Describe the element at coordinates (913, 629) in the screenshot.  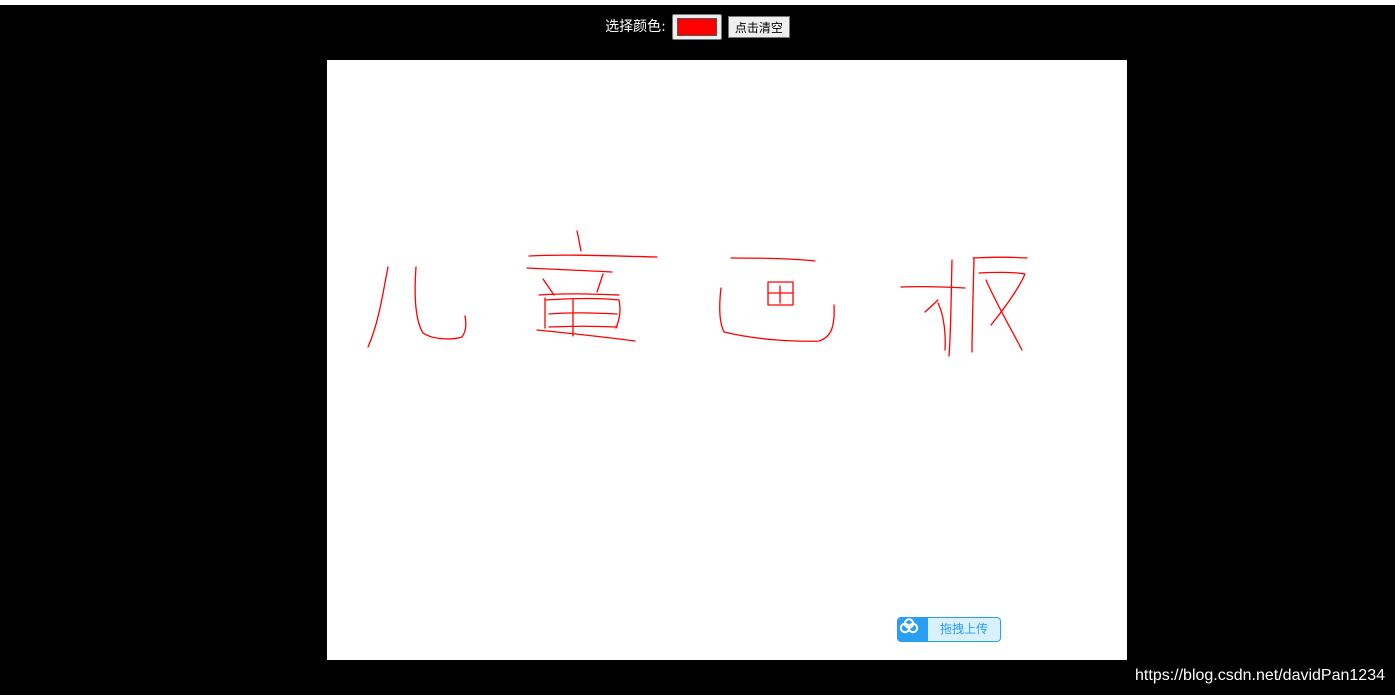
I see `cloud-icon` at that location.